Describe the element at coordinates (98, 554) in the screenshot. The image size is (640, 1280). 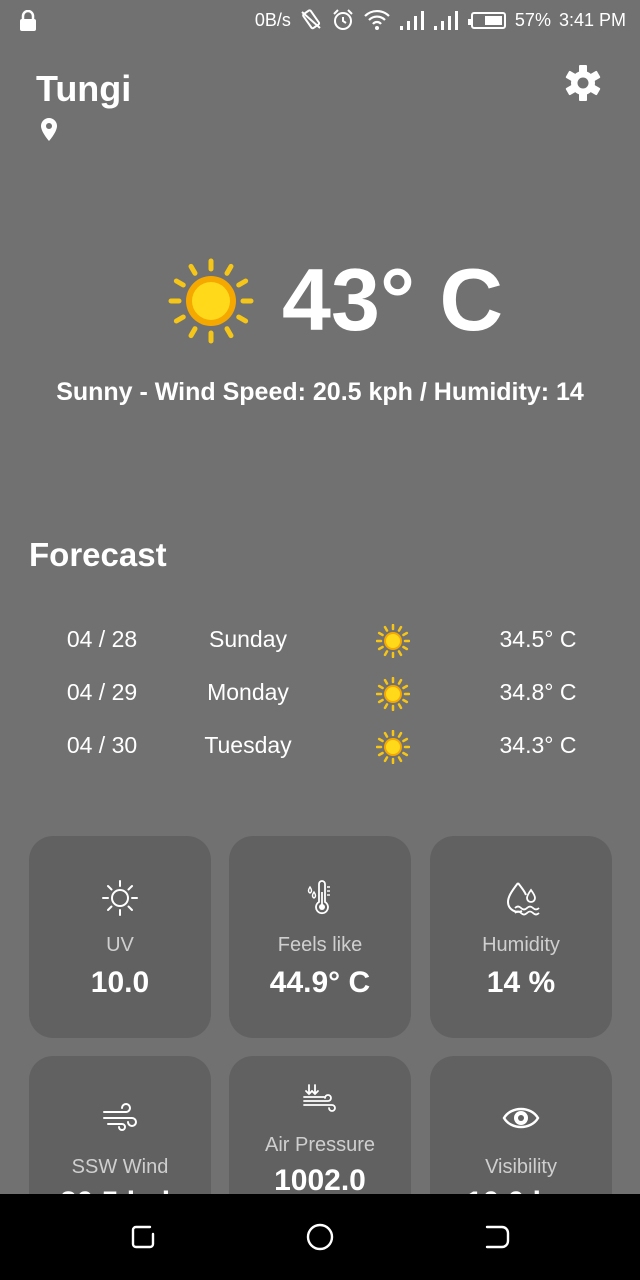
I see `forecast-title: Forecast` at that location.